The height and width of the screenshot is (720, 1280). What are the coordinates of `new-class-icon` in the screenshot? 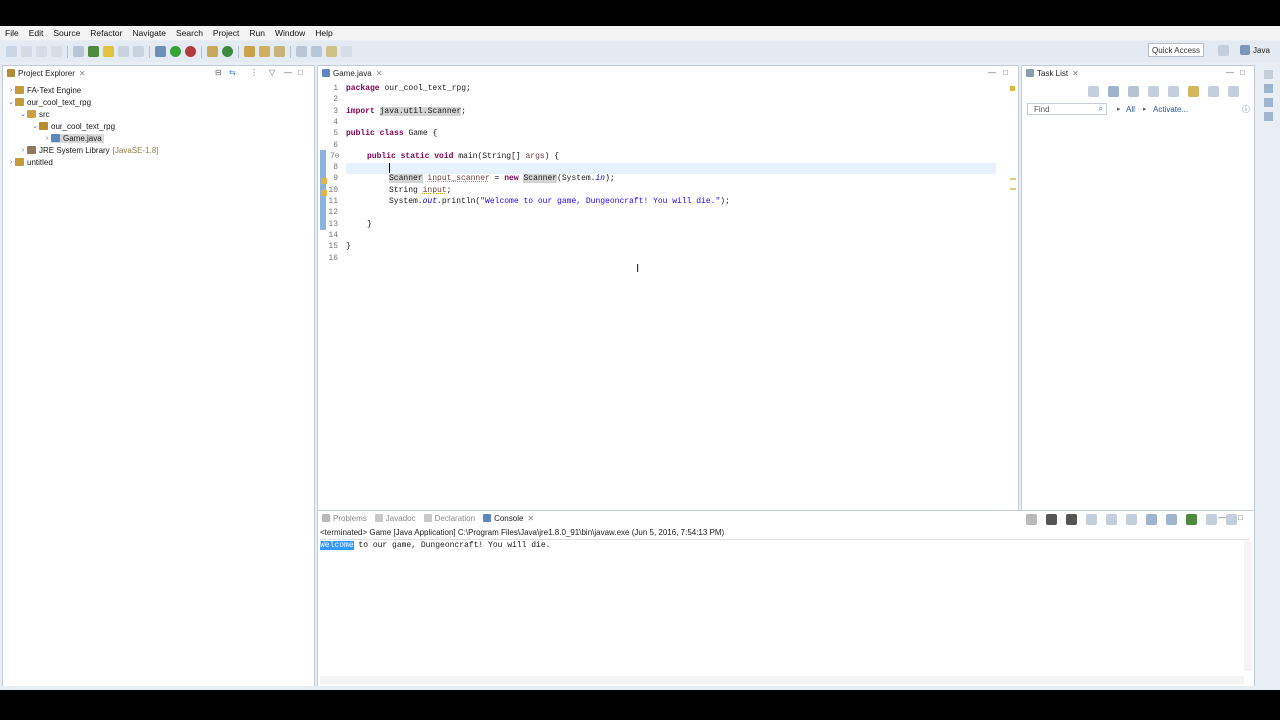 It's located at (227, 51).